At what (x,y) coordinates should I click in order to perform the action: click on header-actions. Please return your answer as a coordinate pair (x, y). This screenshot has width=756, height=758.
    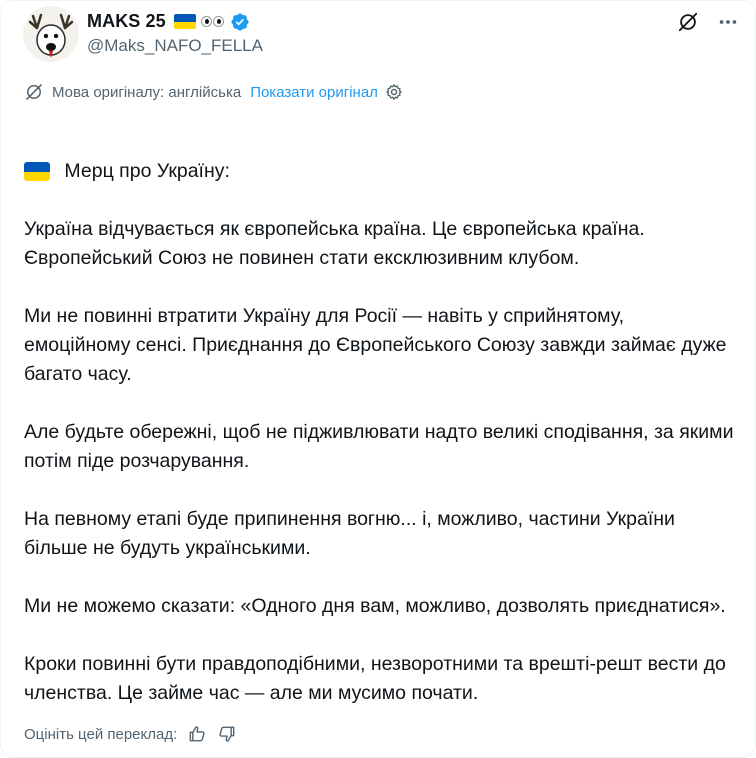
    Looking at the image, I should click on (708, 22).